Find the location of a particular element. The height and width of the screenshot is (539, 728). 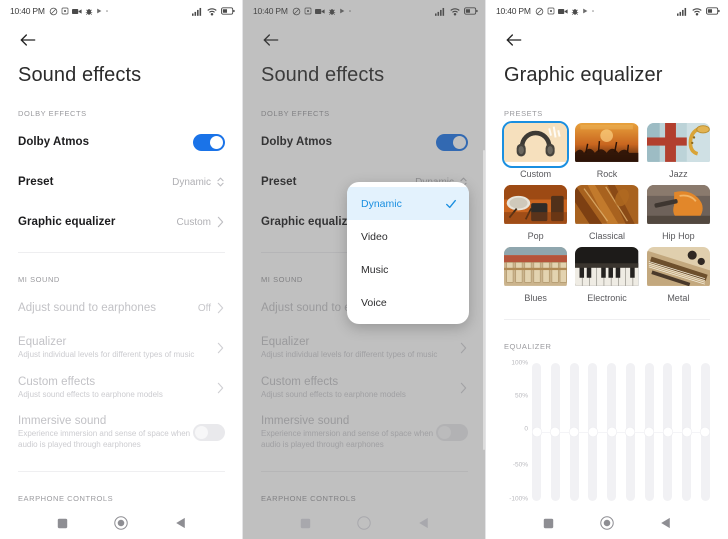

preset-blues: Blues is located at coordinates (536, 276).